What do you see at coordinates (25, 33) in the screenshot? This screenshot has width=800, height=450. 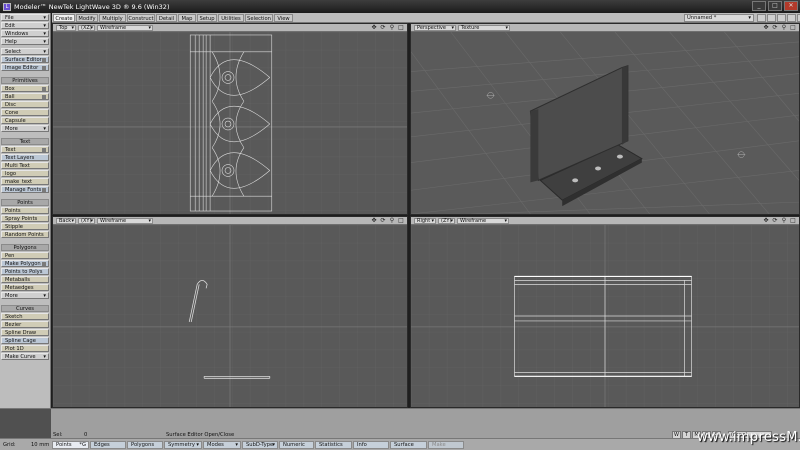 I see `windows-menu: Windows ▾` at bounding box center [25, 33].